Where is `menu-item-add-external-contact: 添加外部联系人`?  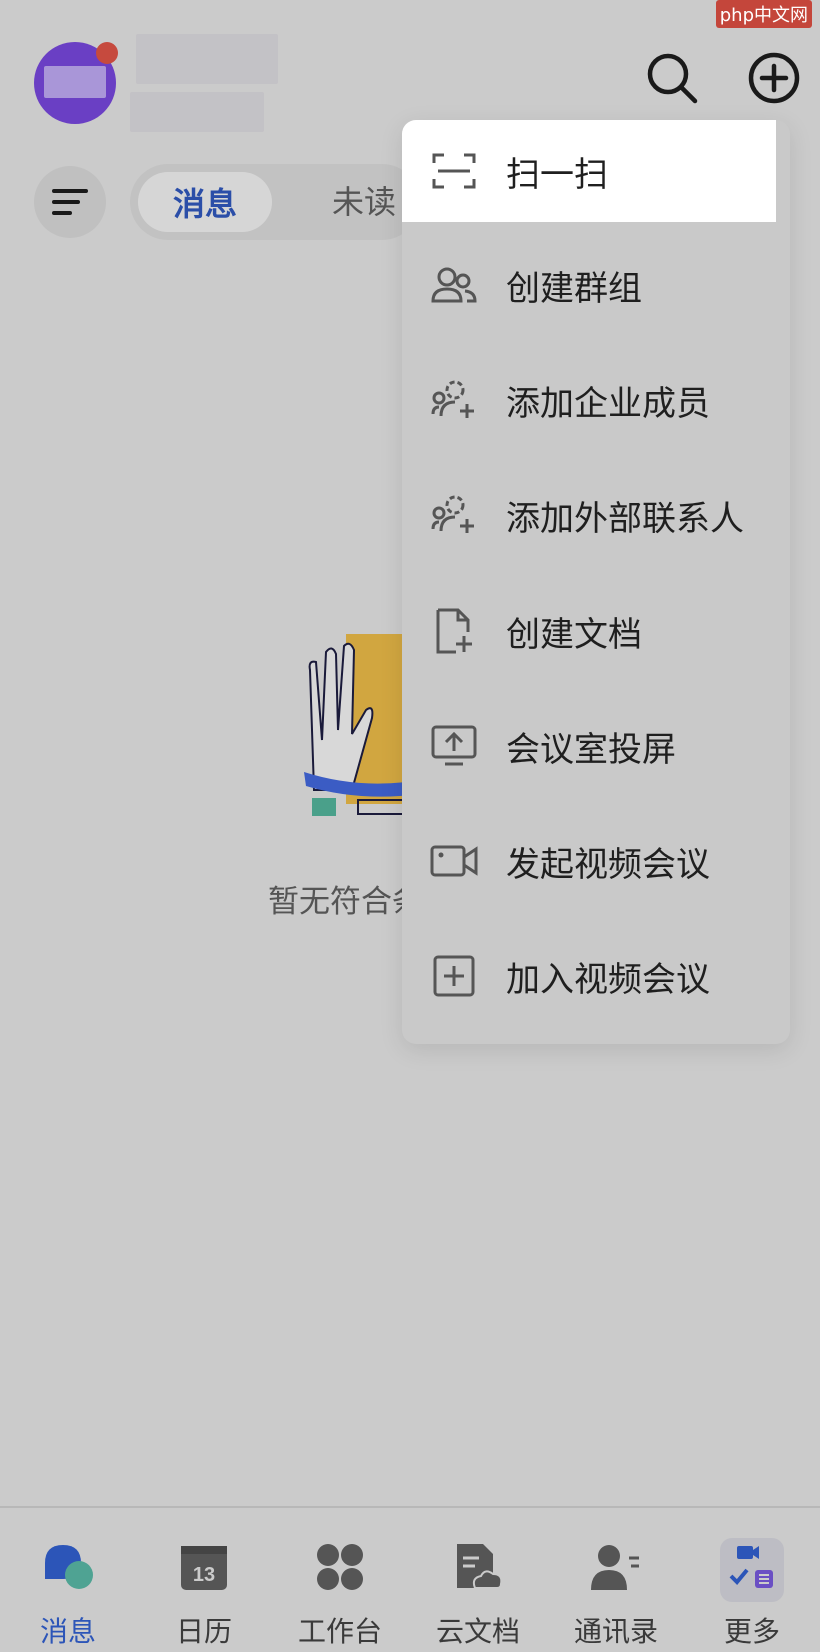
menu-item-add-external-contact: 添加外部联系人 is located at coordinates (596, 515).